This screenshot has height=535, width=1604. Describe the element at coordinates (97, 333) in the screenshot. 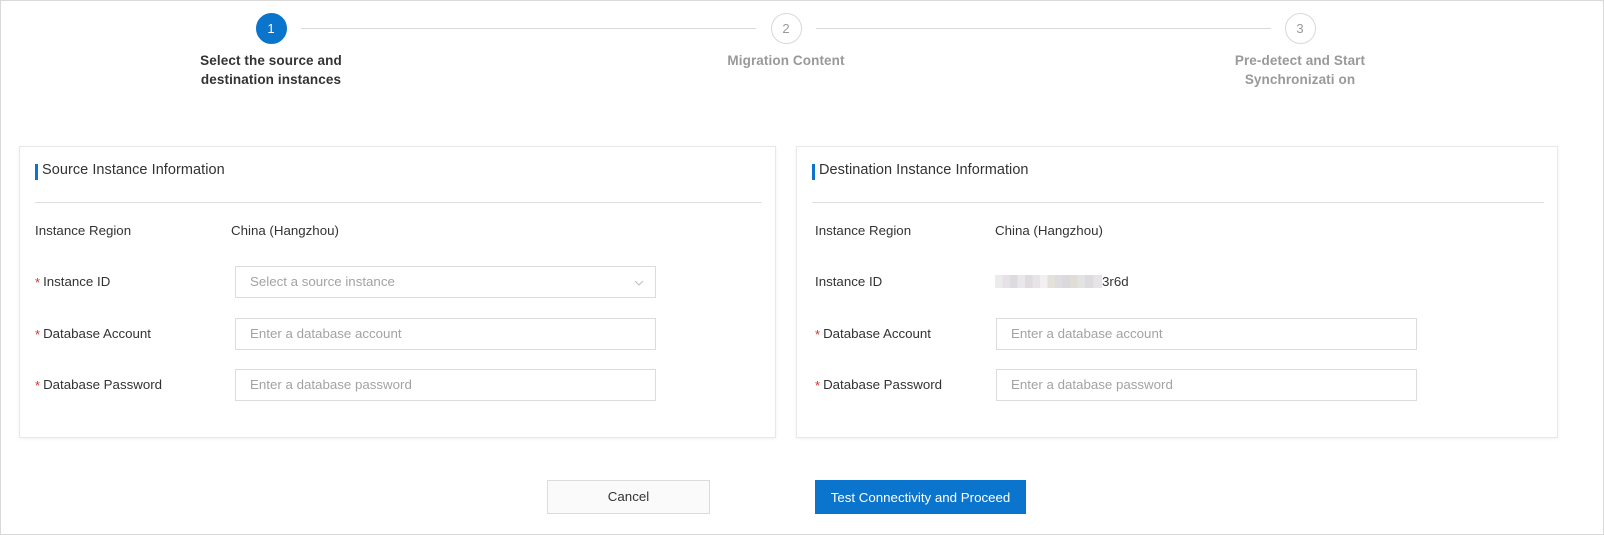

I see `source-db-account-label-text: Database Account` at that location.